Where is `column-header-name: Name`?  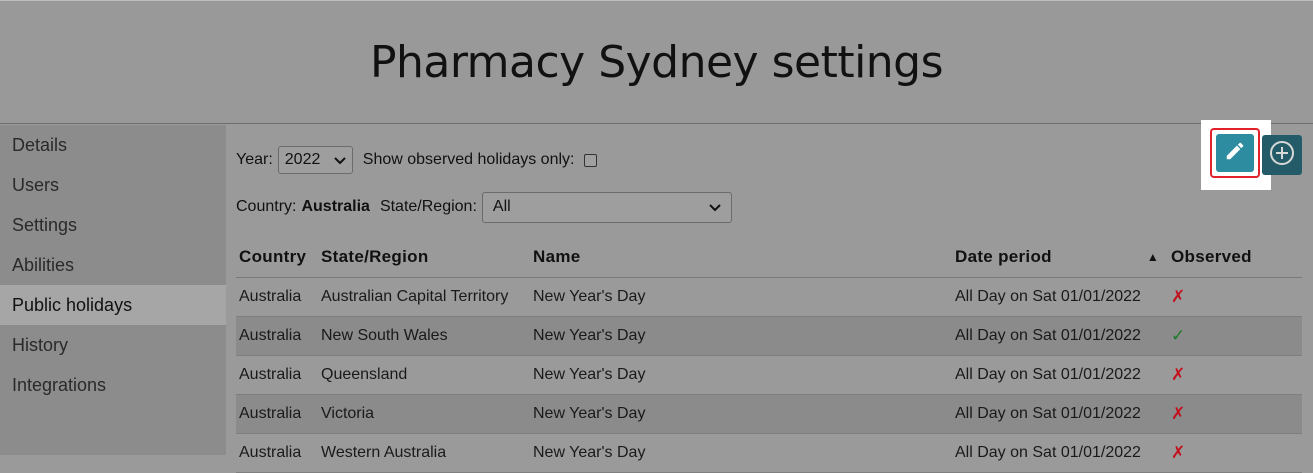 column-header-name: Name is located at coordinates (741, 257).